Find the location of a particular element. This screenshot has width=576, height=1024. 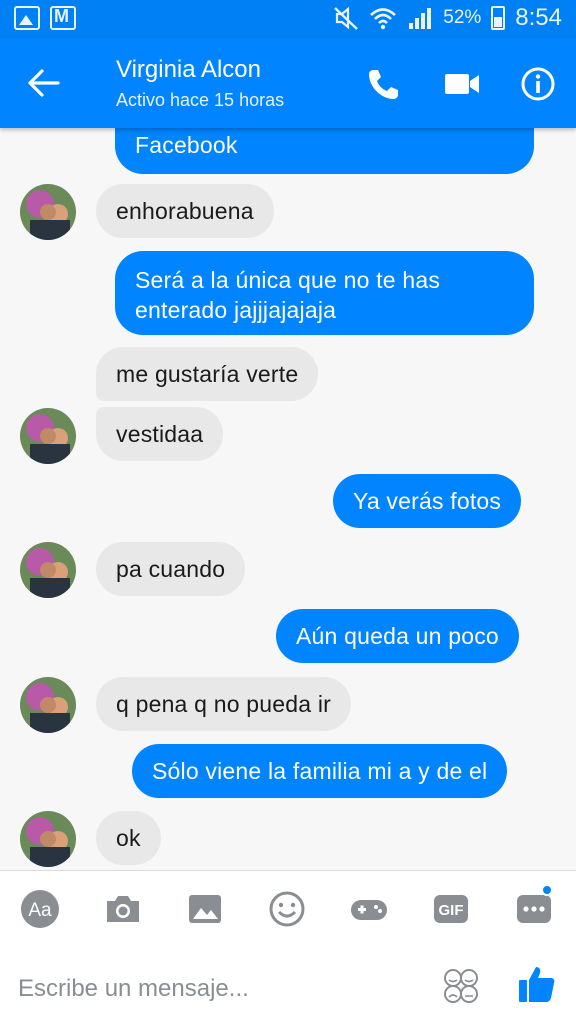

battery-percent: 52% is located at coordinates (462, 17).